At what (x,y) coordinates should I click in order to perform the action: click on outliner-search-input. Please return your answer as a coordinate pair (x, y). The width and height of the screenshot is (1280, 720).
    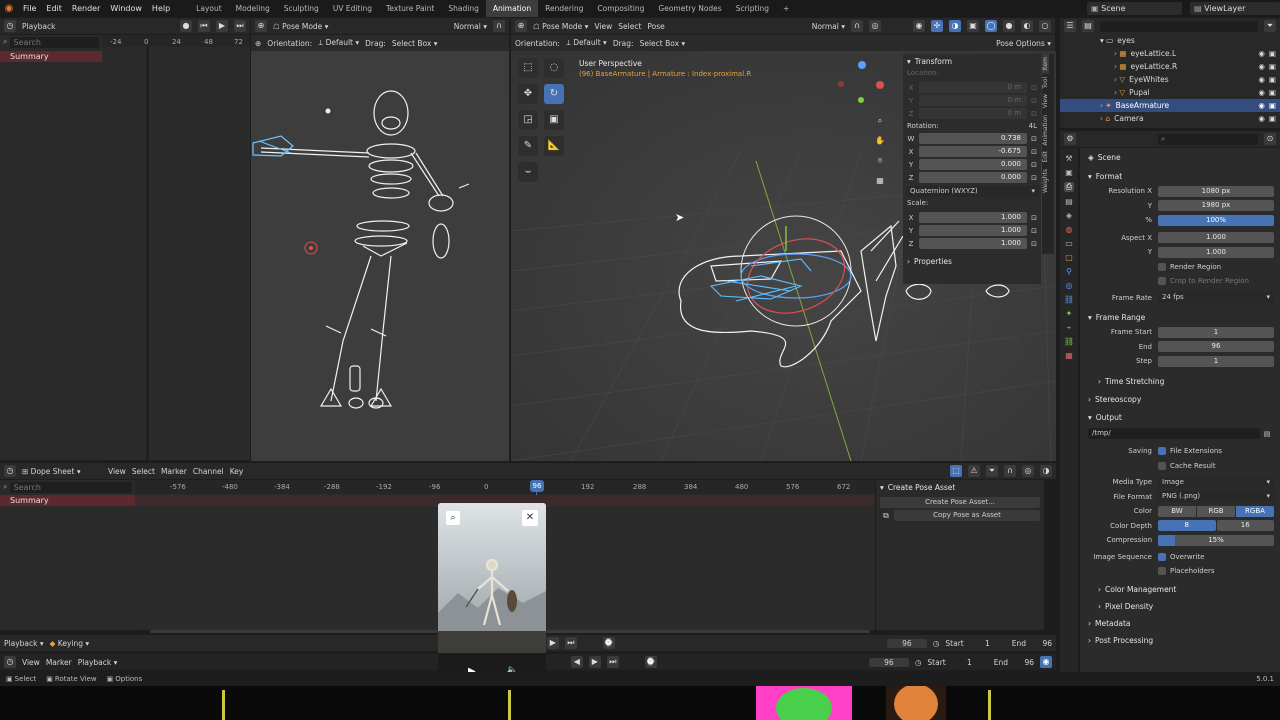
    Looking at the image, I should click on (1179, 26).